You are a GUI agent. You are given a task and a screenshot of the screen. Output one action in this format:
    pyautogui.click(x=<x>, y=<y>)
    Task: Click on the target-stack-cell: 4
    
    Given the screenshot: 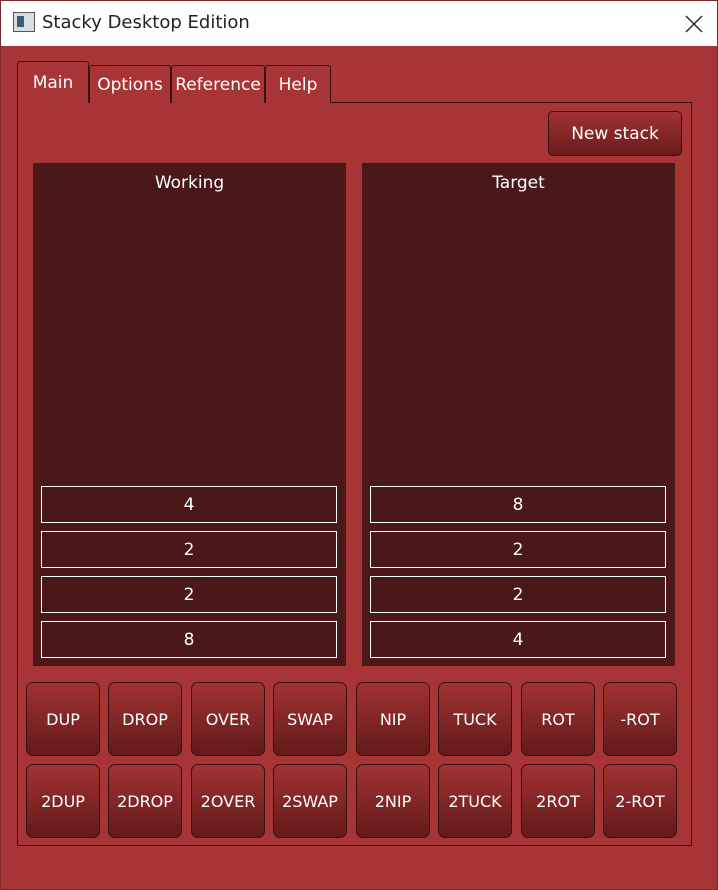 What is the action you would take?
    pyautogui.click(x=518, y=639)
    